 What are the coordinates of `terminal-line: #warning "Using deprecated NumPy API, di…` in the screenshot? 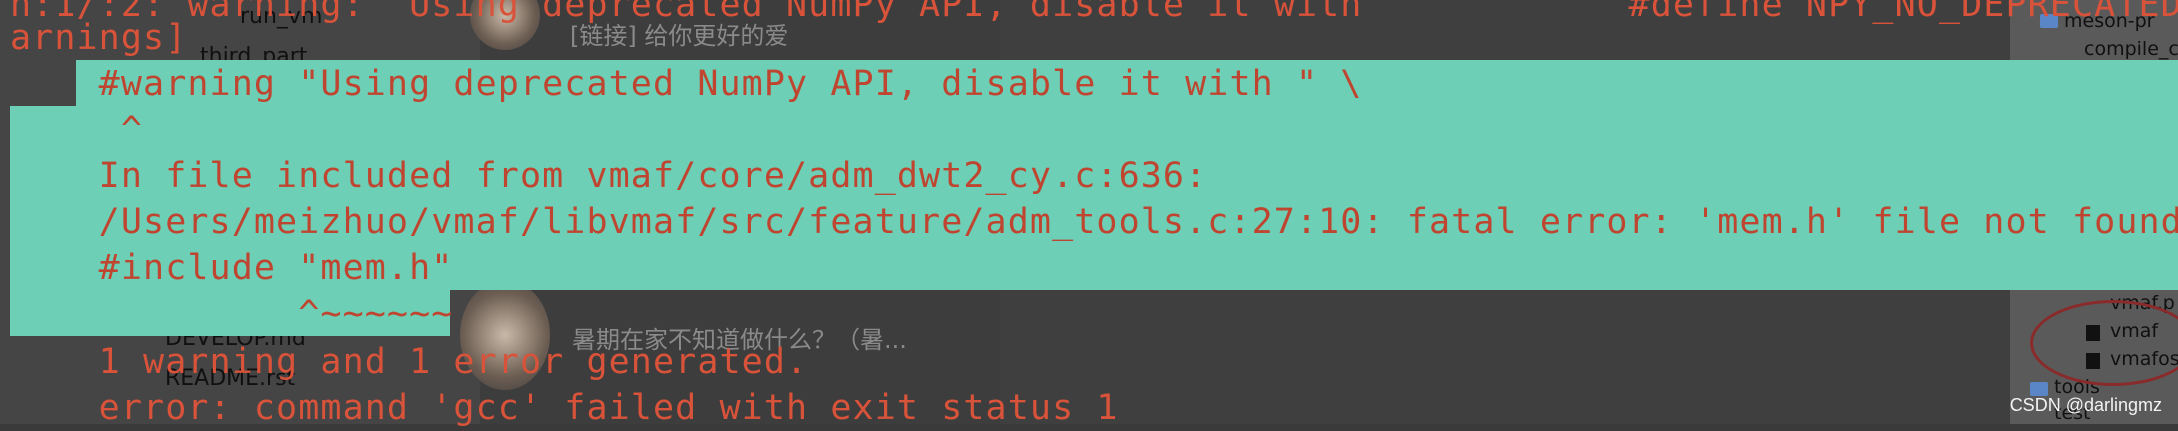 It's located at (686, 84).